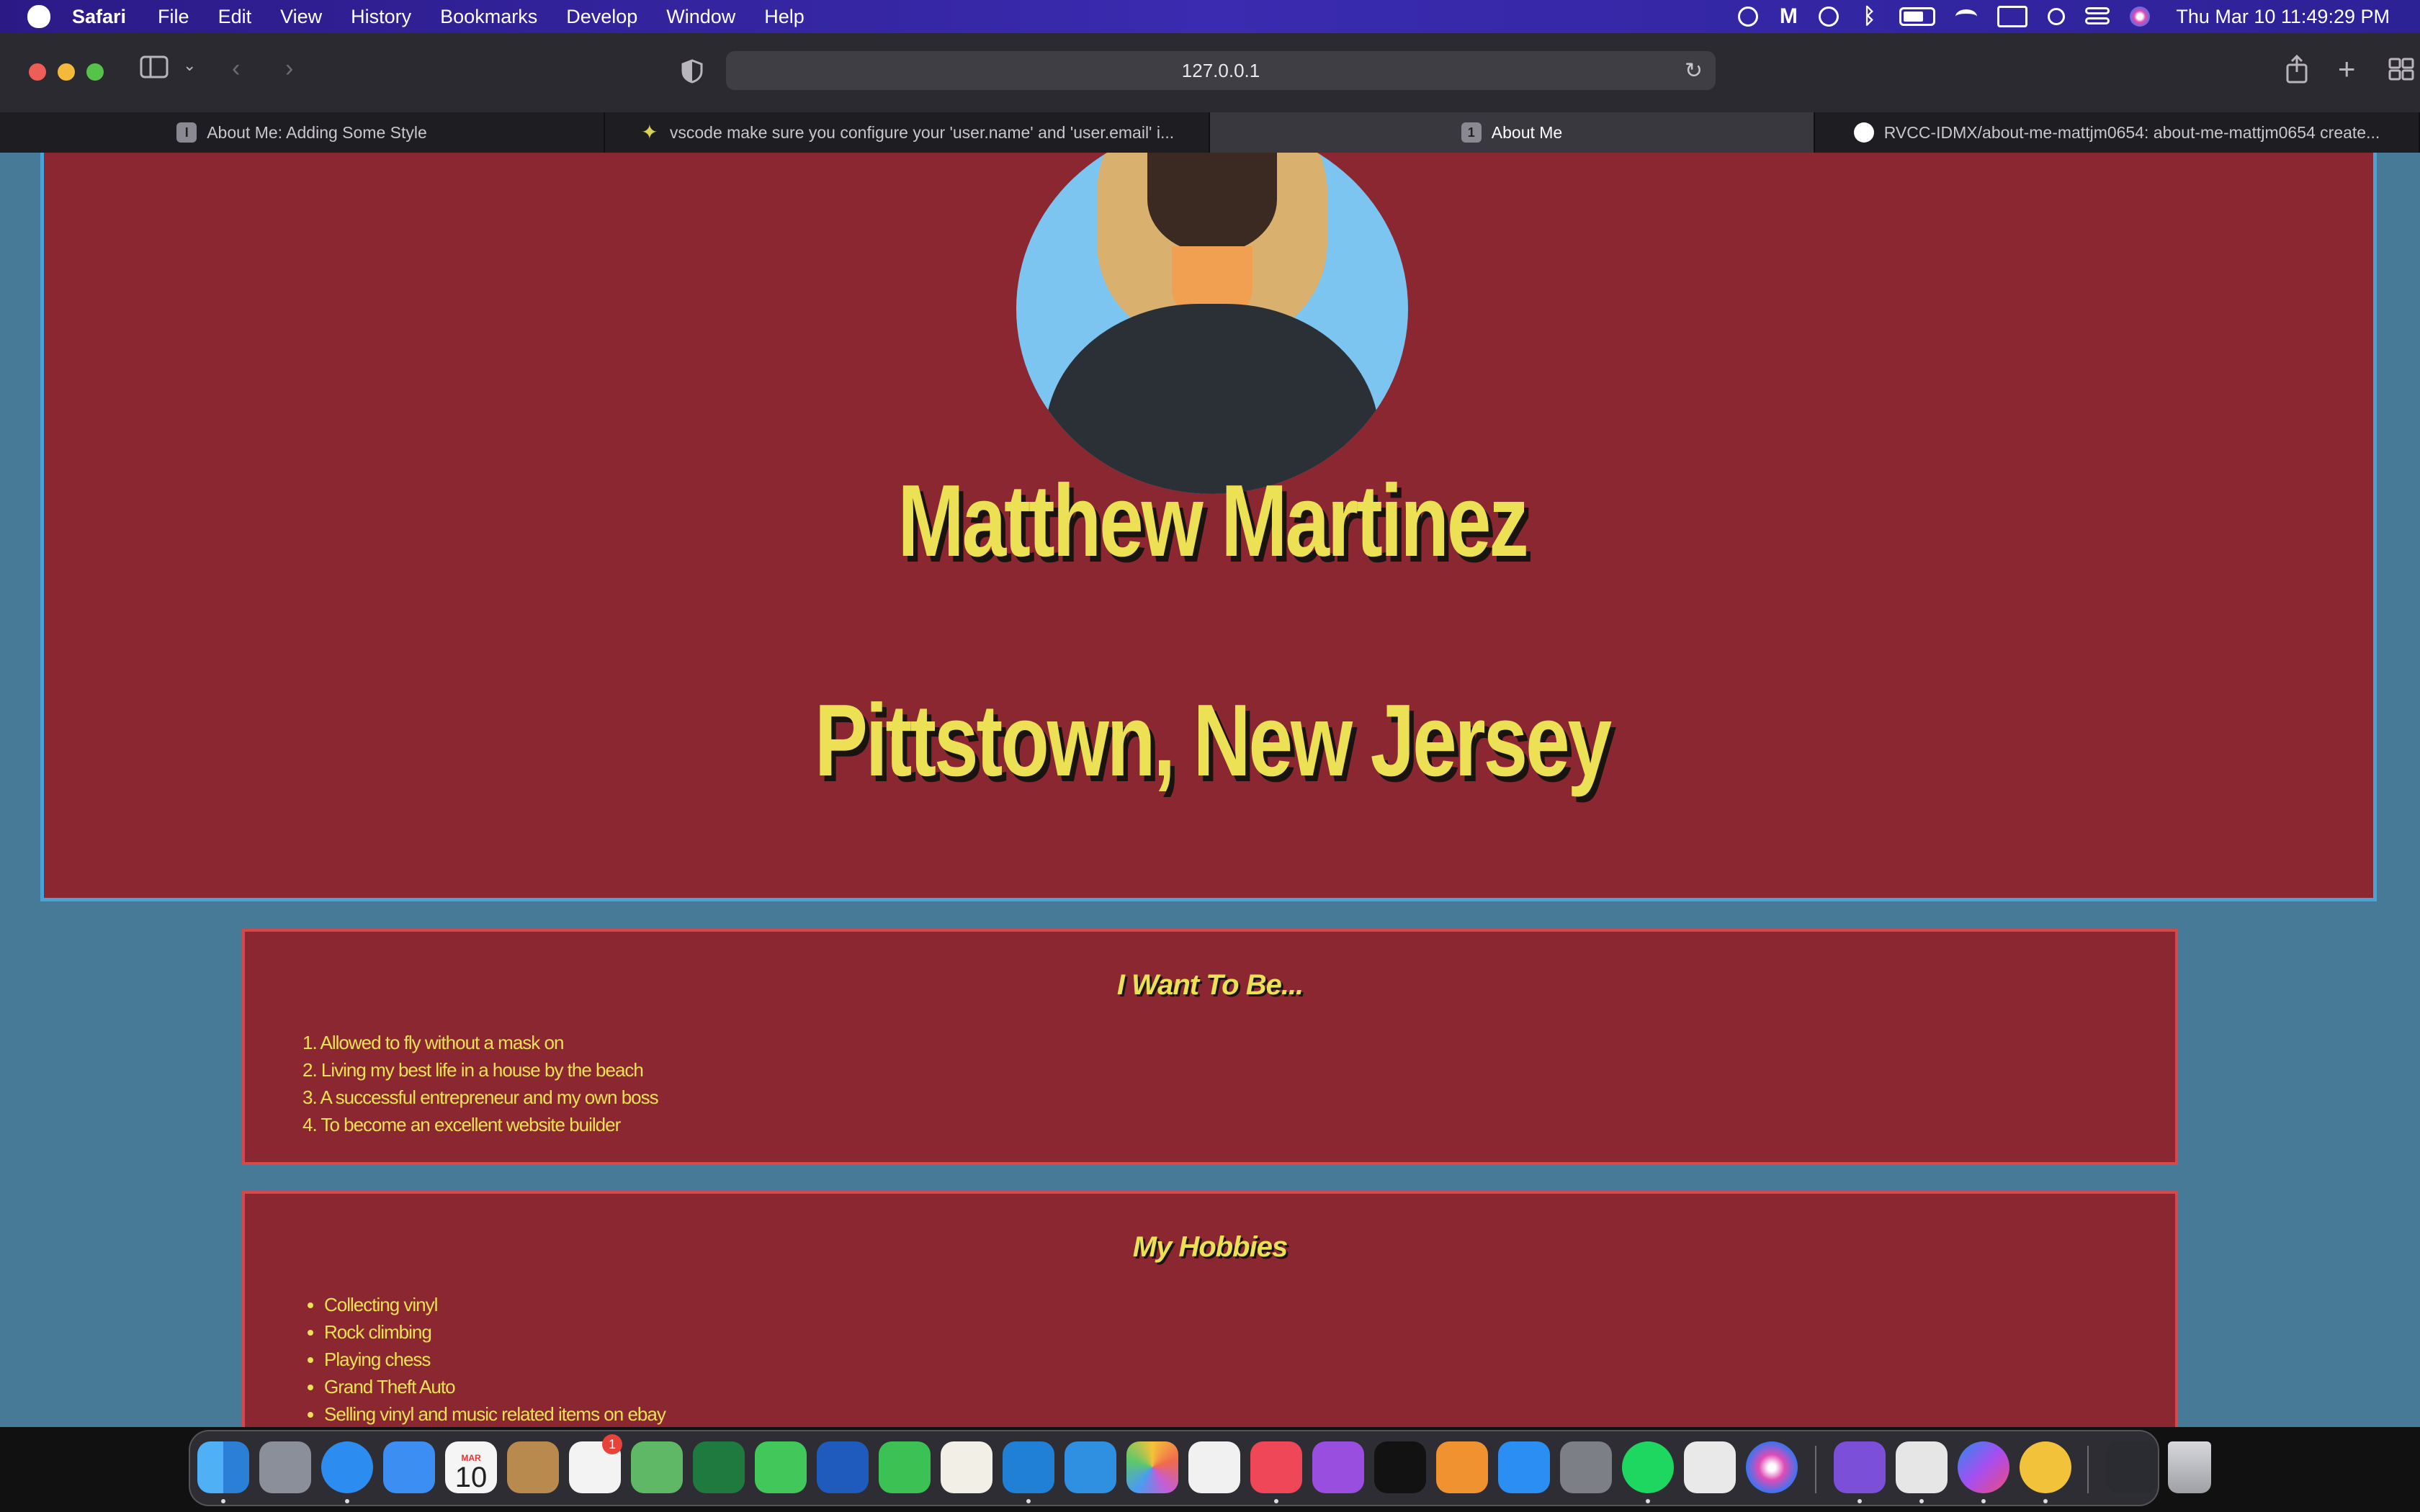 The width and height of the screenshot is (2420, 1512). What do you see at coordinates (1648, 1467) in the screenshot?
I see `spotify-icon` at bounding box center [1648, 1467].